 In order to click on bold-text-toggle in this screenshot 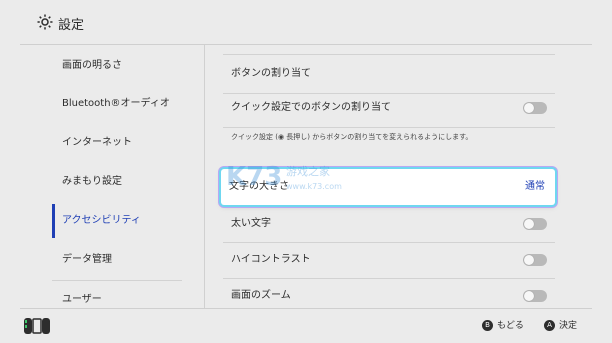, I will do `click(535, 224)`.